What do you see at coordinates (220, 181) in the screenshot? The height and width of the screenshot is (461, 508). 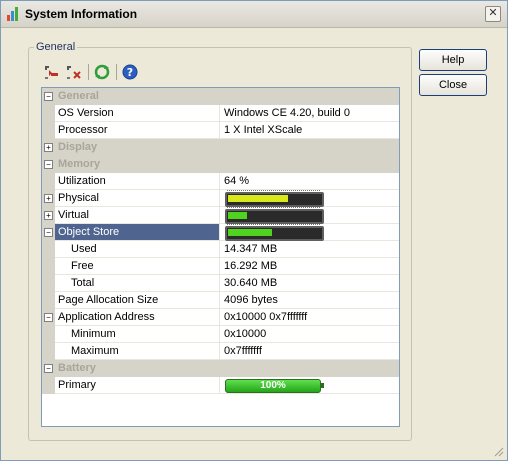 I see `property-row: Utilization 64 %` at bounding box center [220, 181].